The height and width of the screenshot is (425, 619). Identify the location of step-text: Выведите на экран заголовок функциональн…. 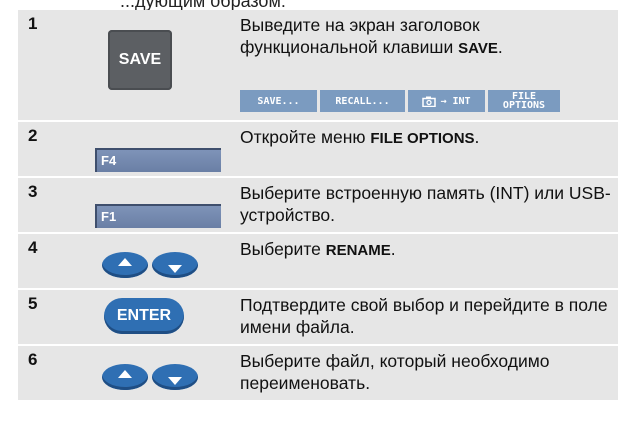
(371, 36).